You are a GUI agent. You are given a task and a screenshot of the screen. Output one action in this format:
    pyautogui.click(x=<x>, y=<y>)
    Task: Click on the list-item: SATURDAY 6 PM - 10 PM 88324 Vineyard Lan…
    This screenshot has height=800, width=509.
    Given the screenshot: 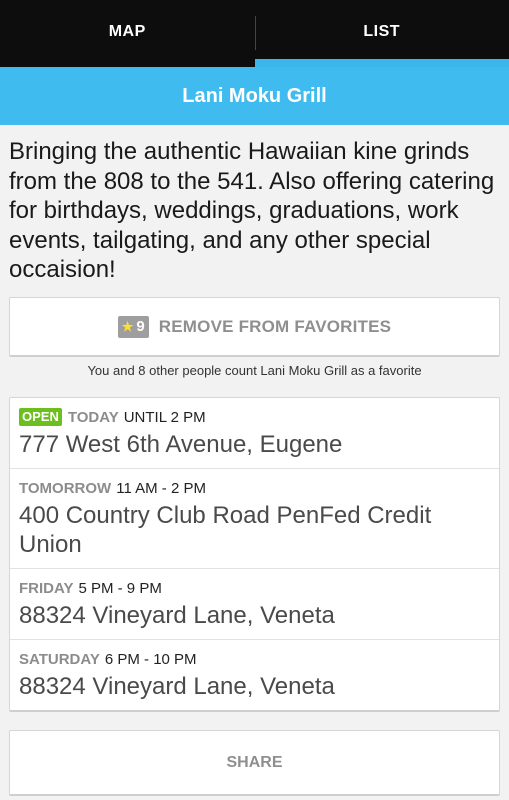 What is the action you would take?
    pyautogui.click(x=254, y=675)
    